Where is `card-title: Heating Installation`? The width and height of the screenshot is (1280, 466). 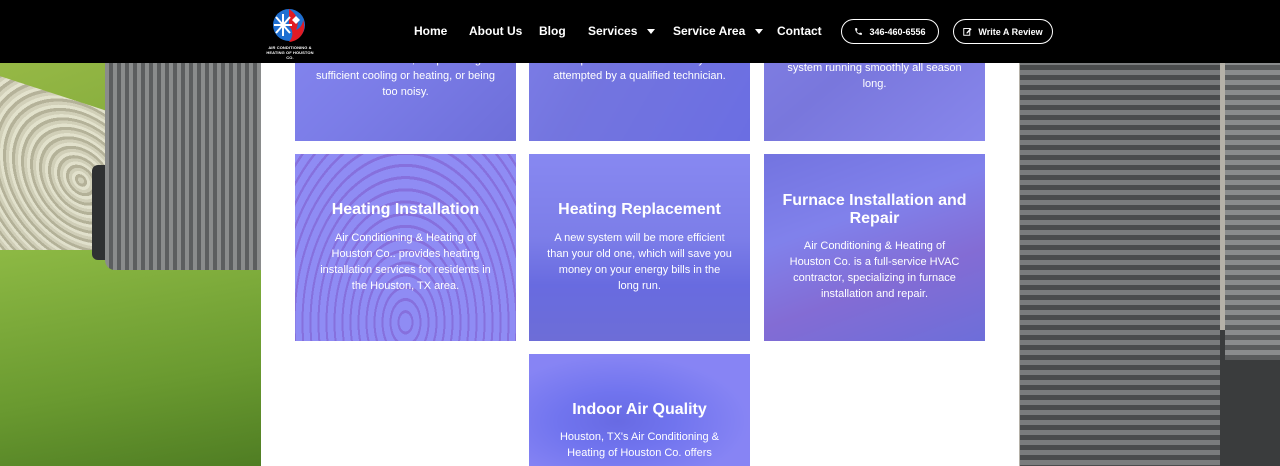
card-title: Heating Installation is located at coordinates (405, 209).